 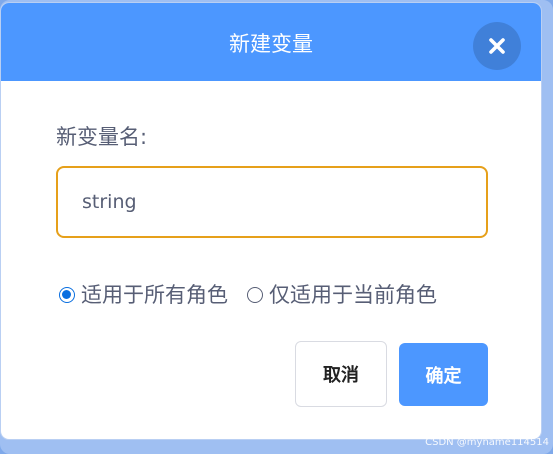 I want to click on variable-name-label: 新变量名:, so click(x=102, y=137).